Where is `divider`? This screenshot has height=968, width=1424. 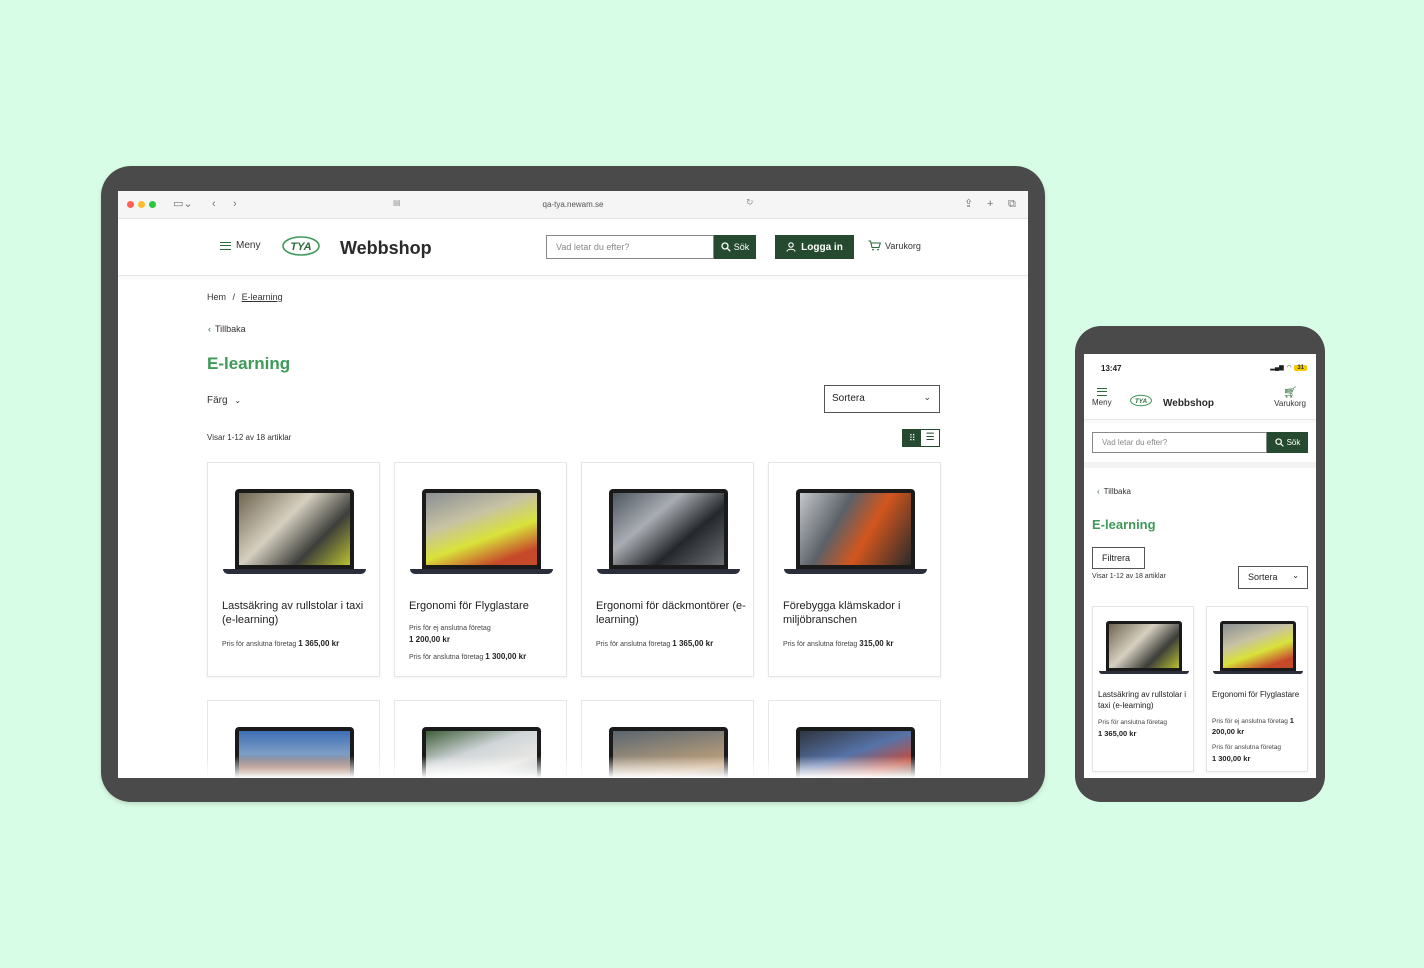 divider is located at coordinates (1200, 465).